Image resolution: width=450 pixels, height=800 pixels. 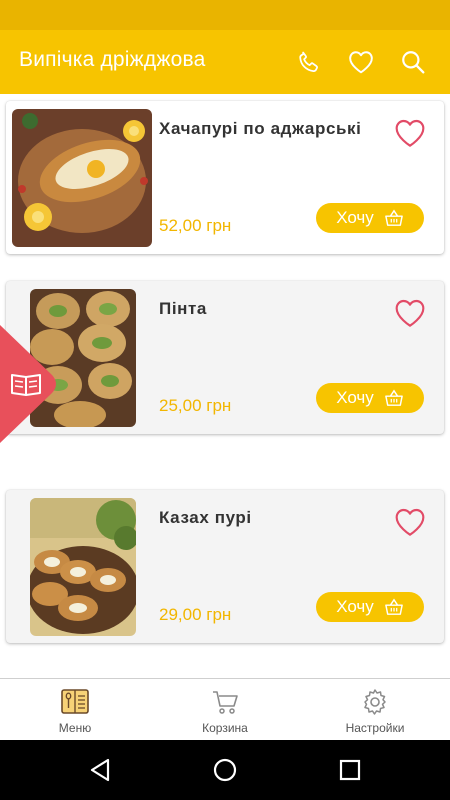 I want to click on home-icon, so click(x=225, y=770).